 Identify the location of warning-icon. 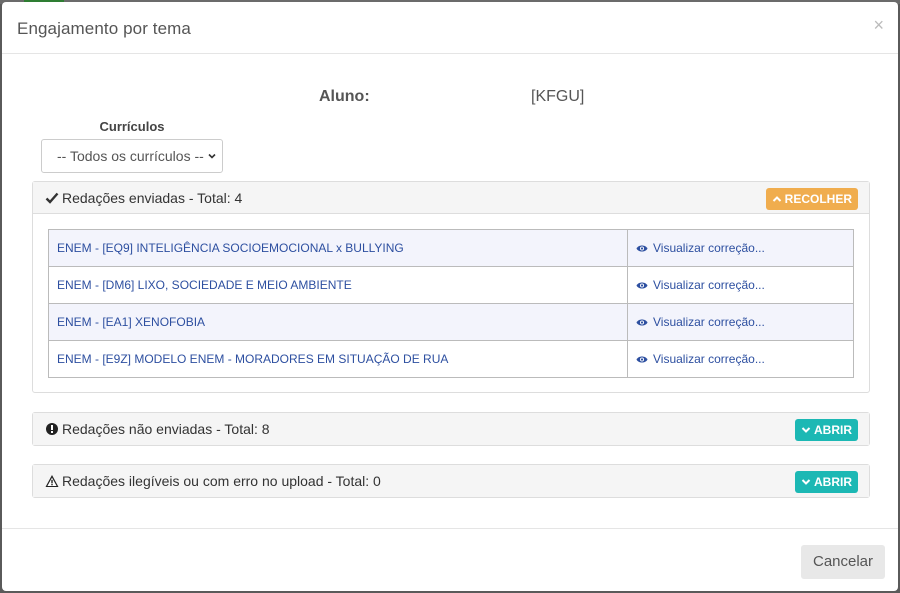
(52, 481).